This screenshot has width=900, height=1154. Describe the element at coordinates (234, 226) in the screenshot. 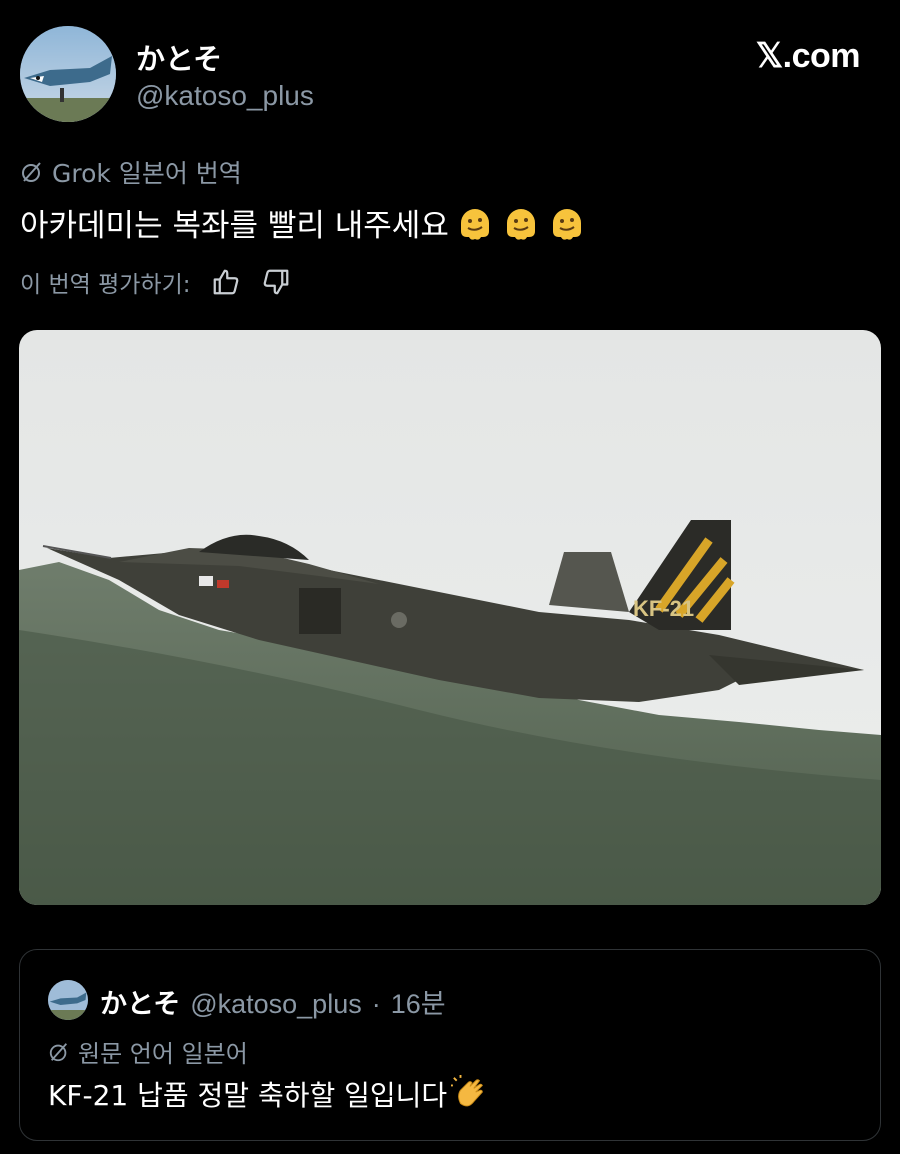

I see `tweet-text-content: 아카데미는 복좌를 빨리 내주세요` at that location.